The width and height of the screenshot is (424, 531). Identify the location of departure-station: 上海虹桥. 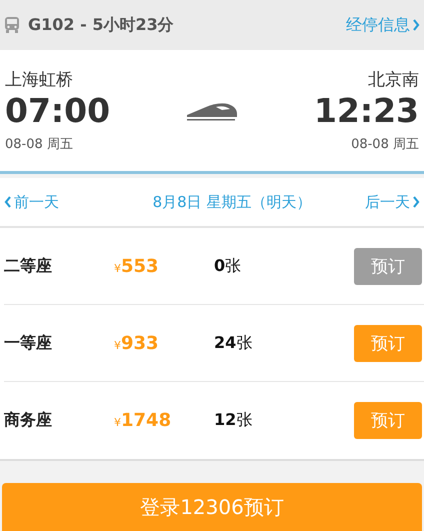
(39, 80).